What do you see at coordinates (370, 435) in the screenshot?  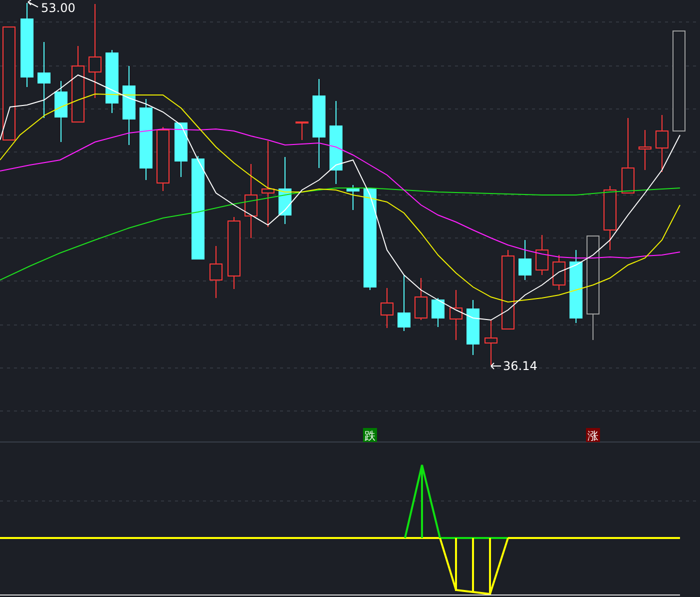 I see `signal-badge: 跌` at bounding box center [370, 435].